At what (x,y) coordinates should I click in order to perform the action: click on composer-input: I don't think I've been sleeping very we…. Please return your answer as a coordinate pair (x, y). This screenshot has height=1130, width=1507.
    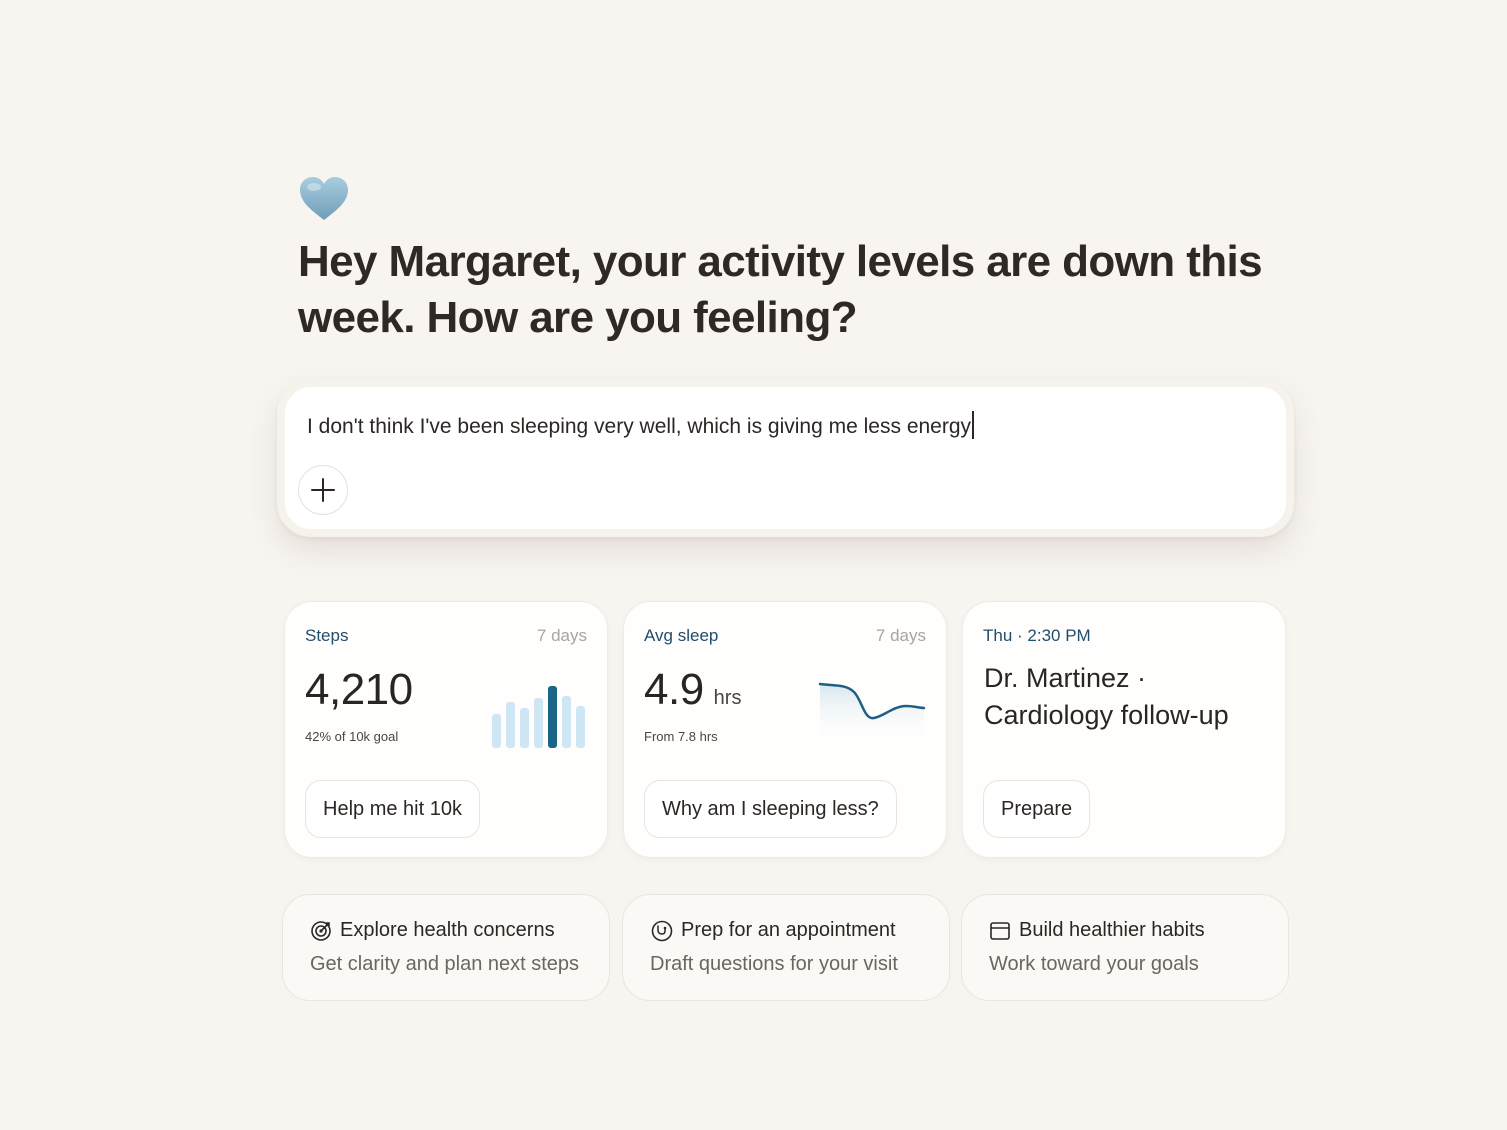
    Looking at the image, I should click on (641, 425).